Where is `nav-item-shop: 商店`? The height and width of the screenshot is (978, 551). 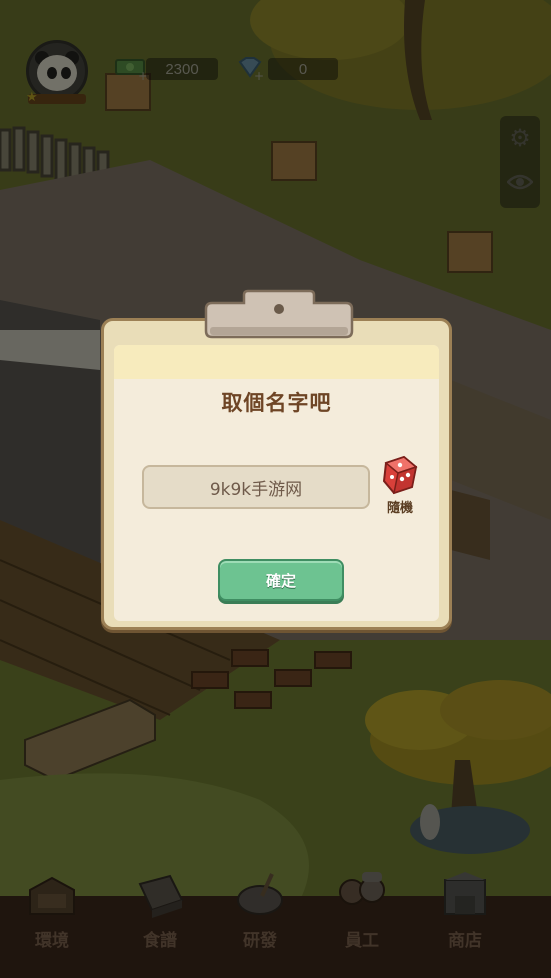
nav-item-shop: 商店 is located at coordinates (465, 925).